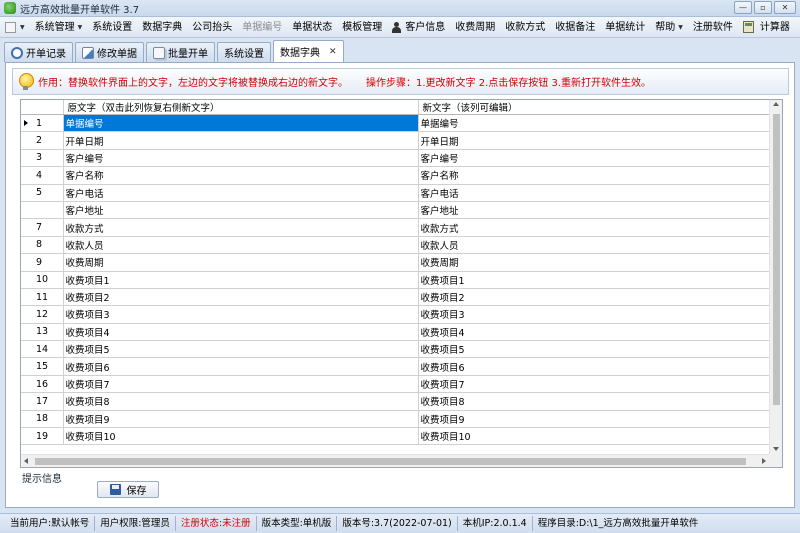 The image size is (800, 533). What do you see at coordinates (244, 52) in the screenshot?
I see `tab-system-settings: 系统设置` at bounding box center [244, 52].